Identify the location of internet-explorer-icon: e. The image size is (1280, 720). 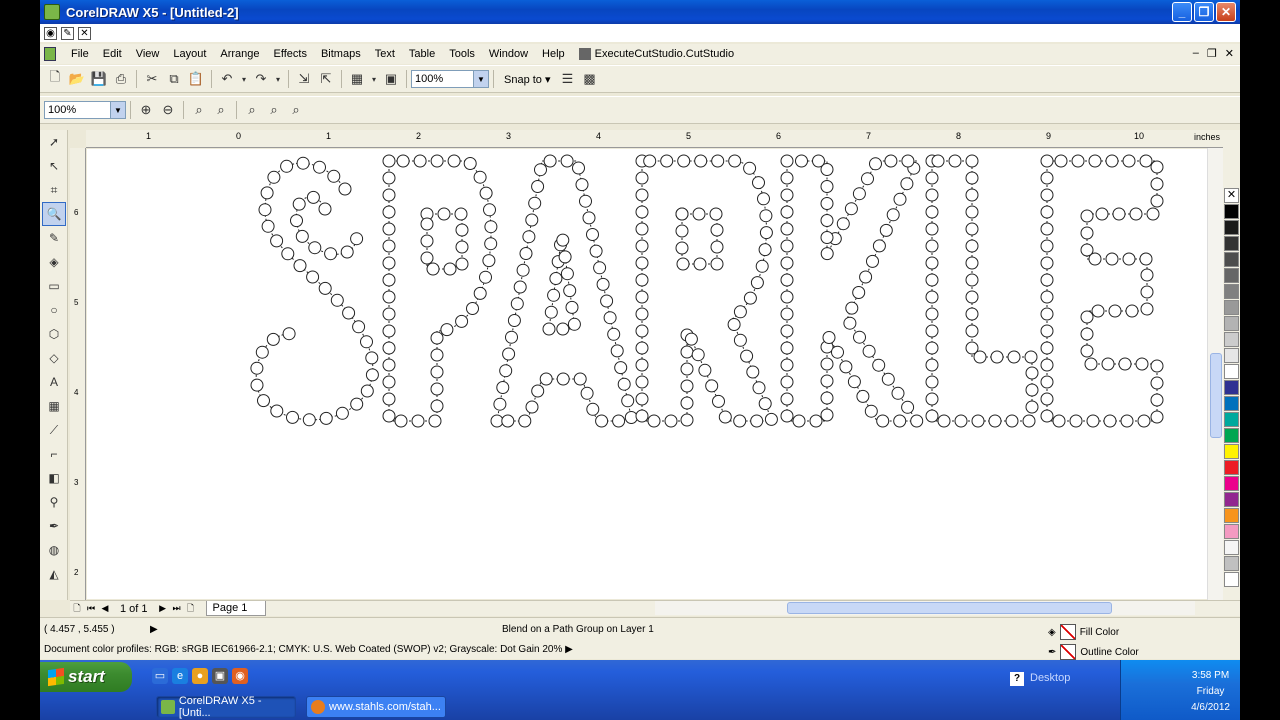
(180, 676).